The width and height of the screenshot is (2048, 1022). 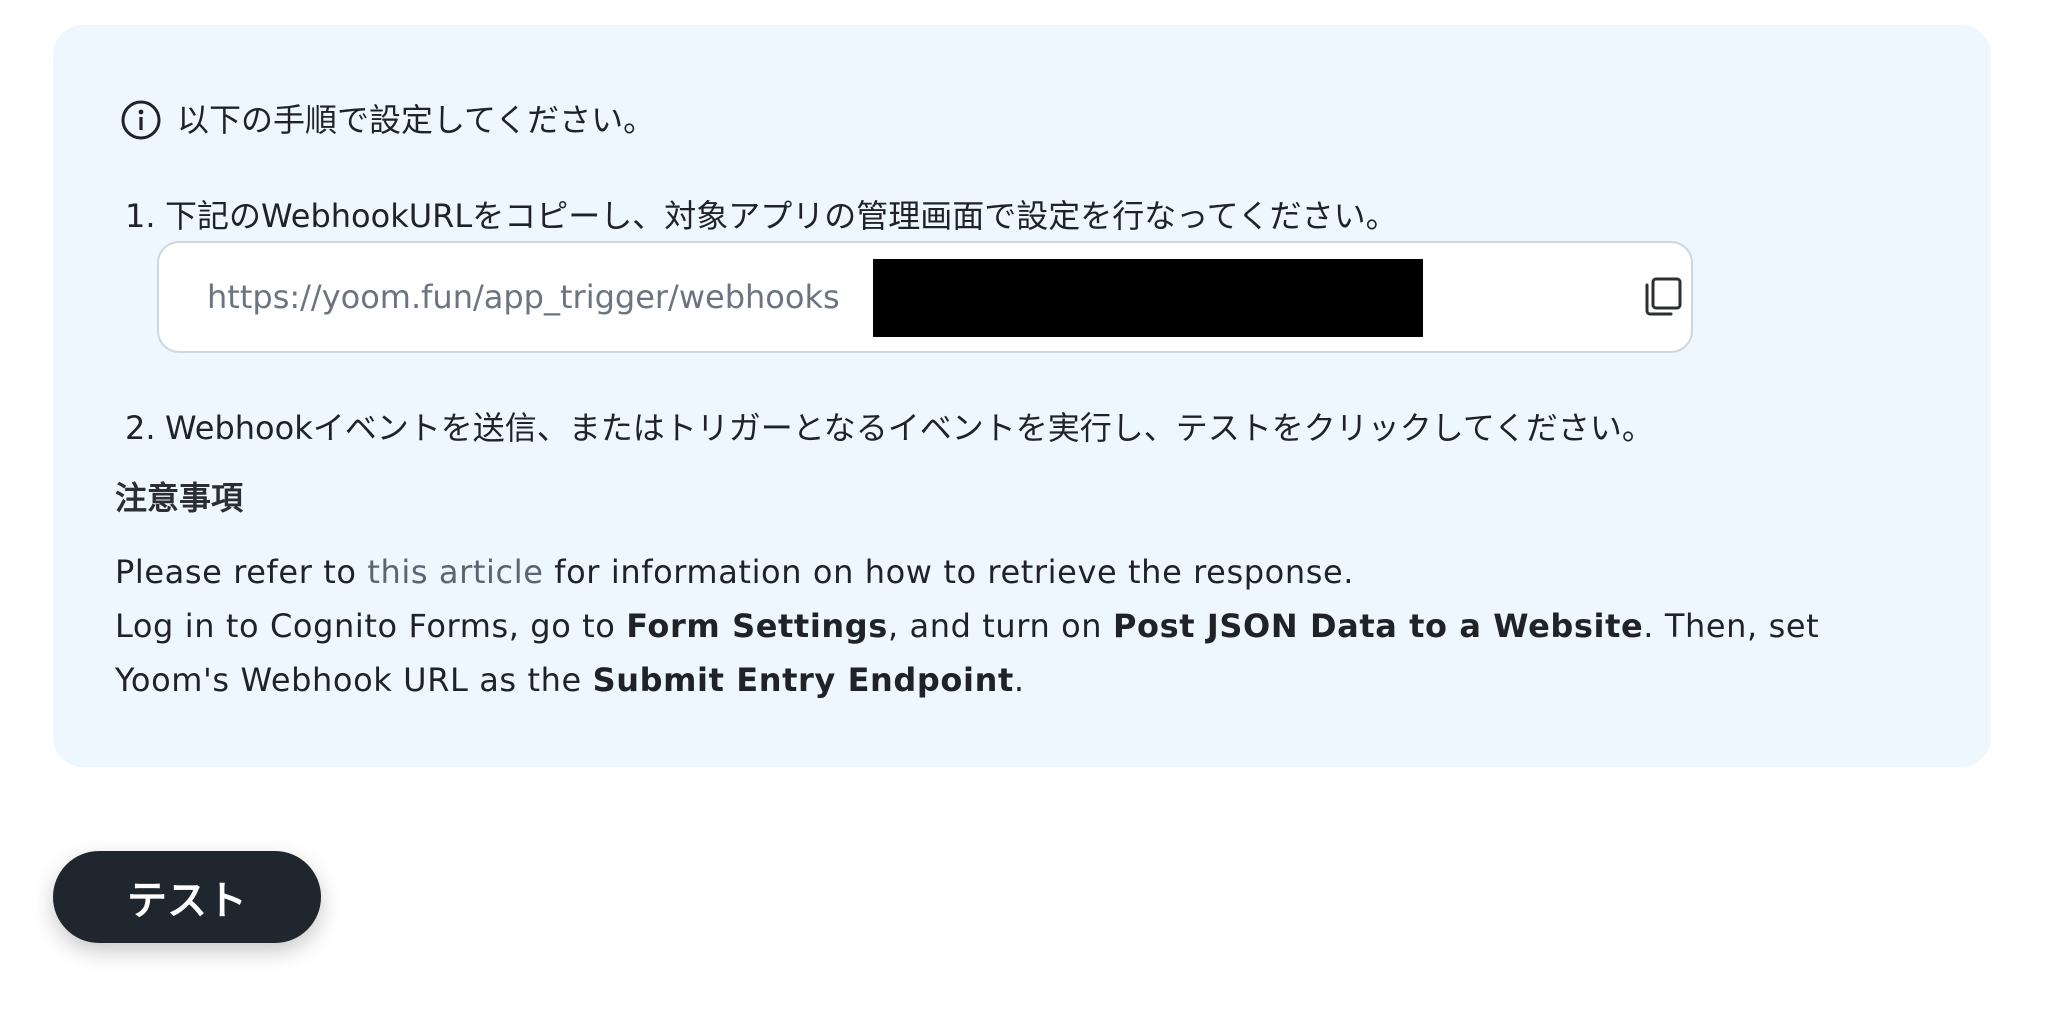 I want to click on webhook-url-text: https://yoom.fun/app_trigger/webhooks, so click(x=523, y=297).